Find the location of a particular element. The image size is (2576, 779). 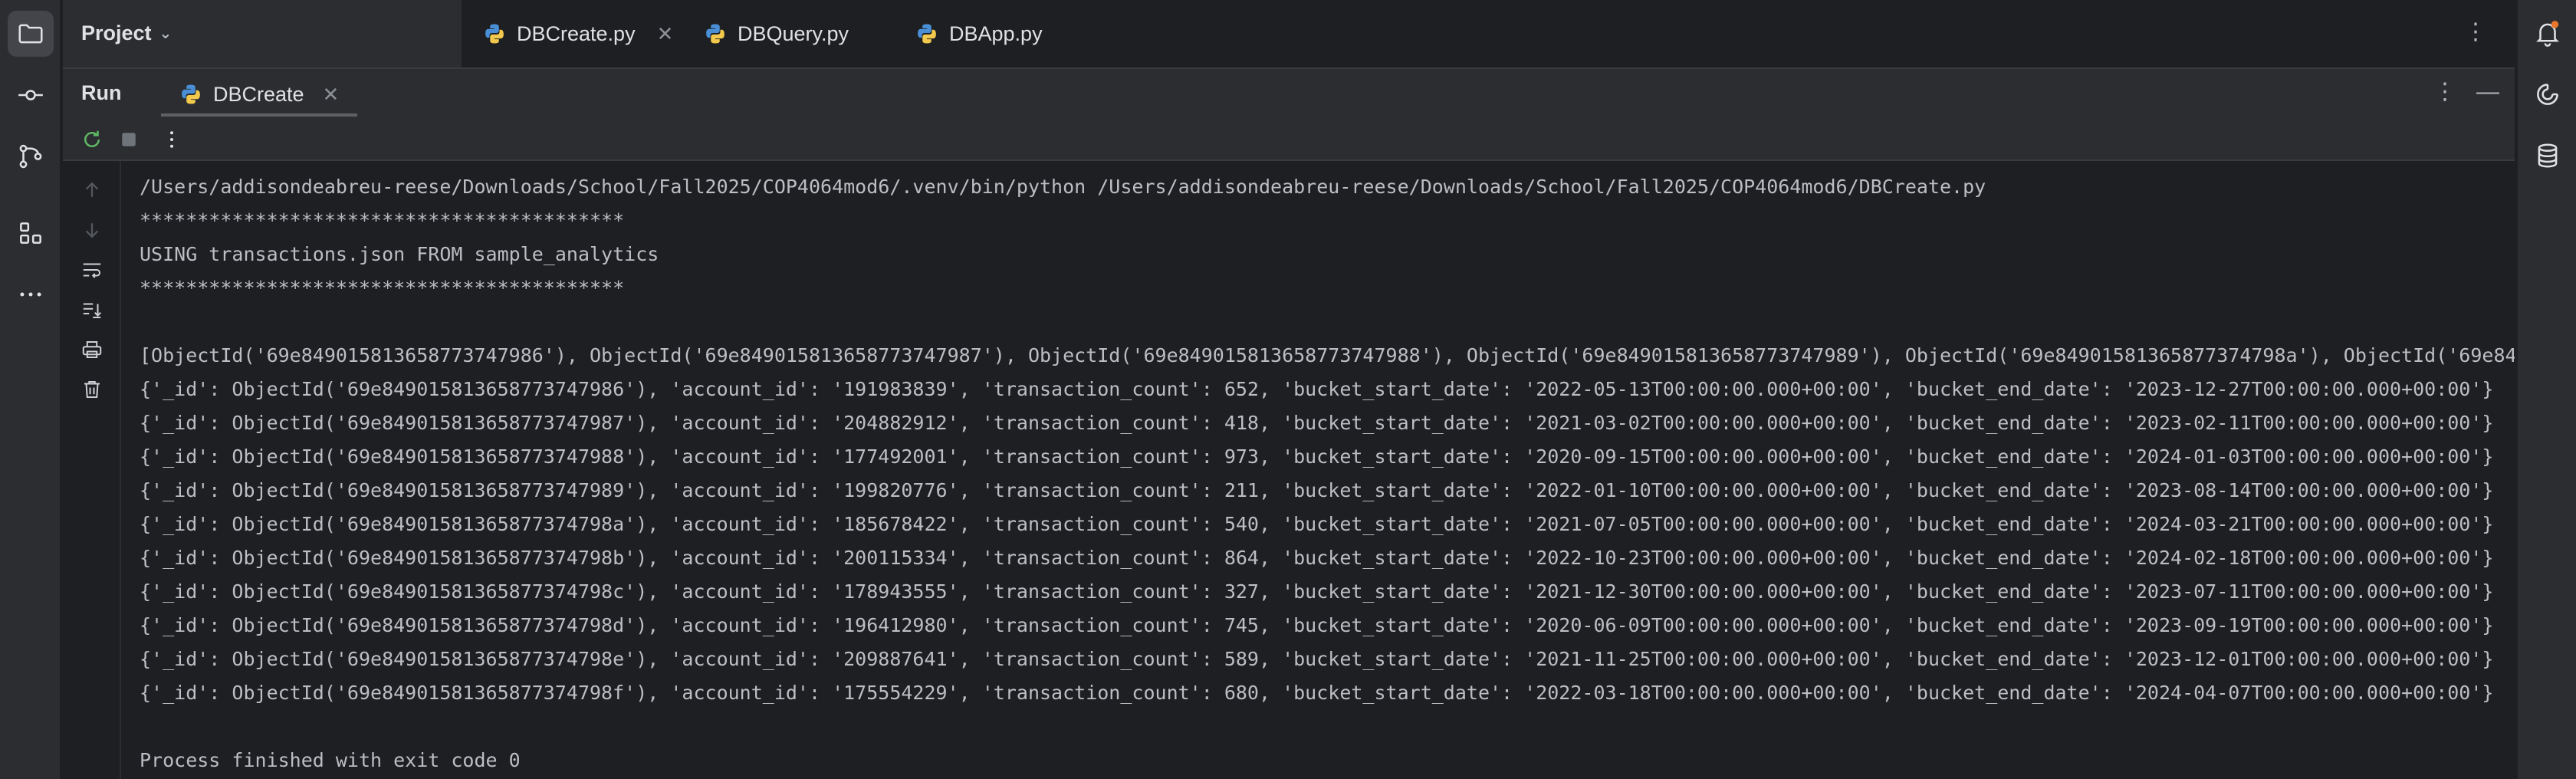

rerun-icon is located at coordinates (92, 138).